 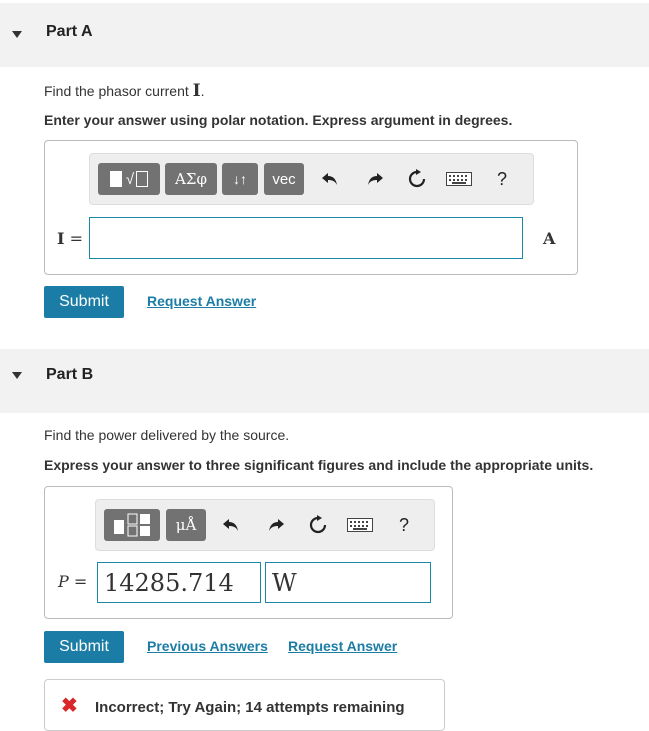 I want to click on arrows-button: ↓↑, so click(x=240, y=179).